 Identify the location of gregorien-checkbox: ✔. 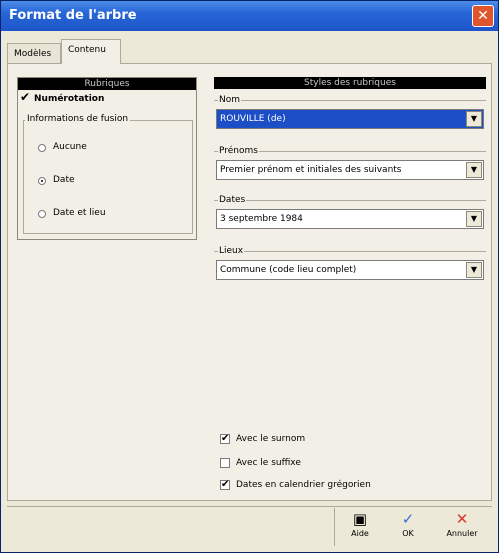
(225, 485).